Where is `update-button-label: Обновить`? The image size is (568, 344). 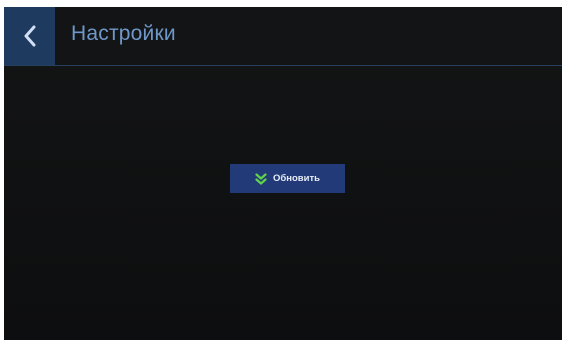 update-button-label: Обновить is located at coordinates (296, 178).